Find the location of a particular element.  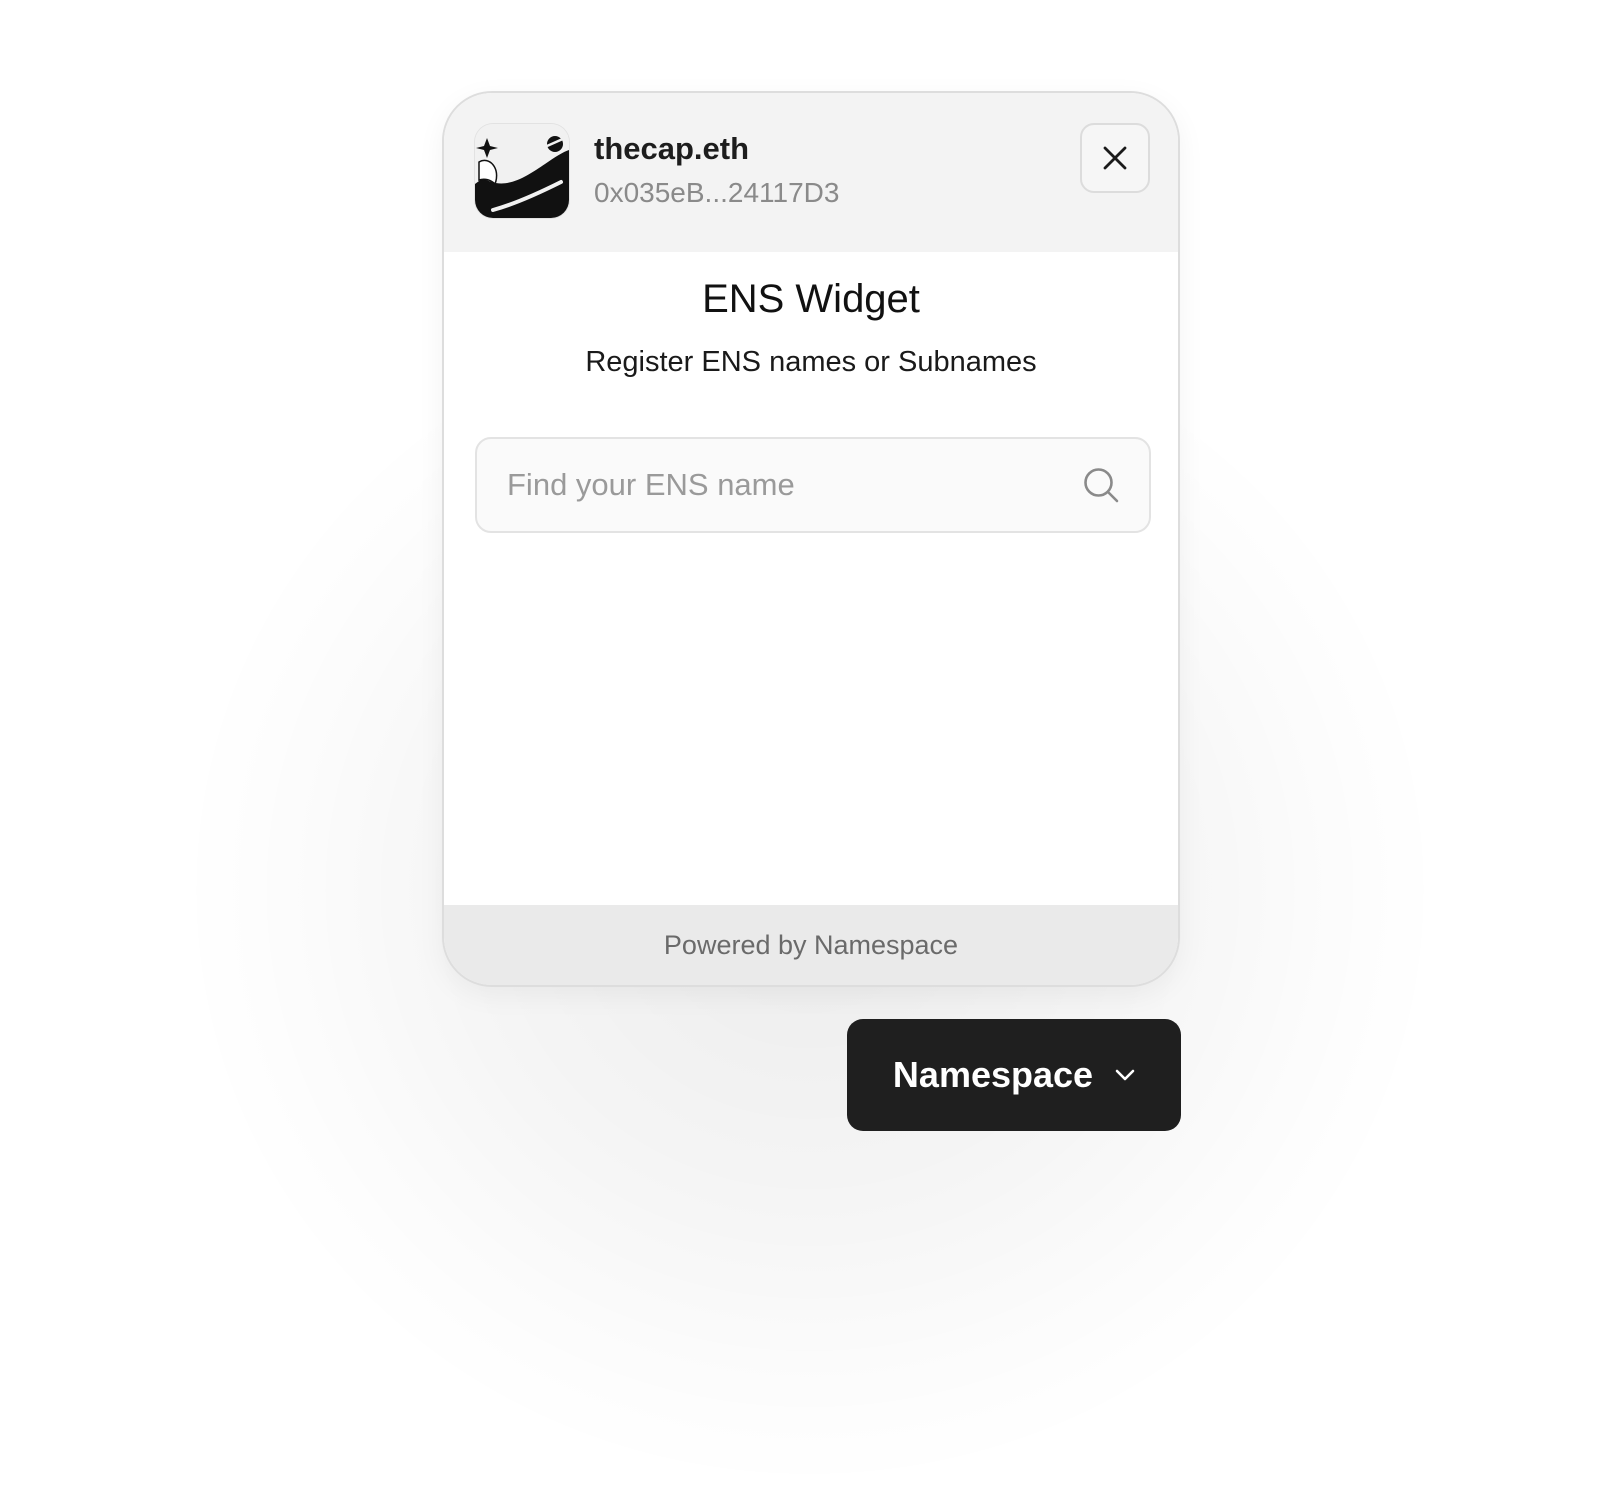

close-icon is located at coordinates (1115, 158).